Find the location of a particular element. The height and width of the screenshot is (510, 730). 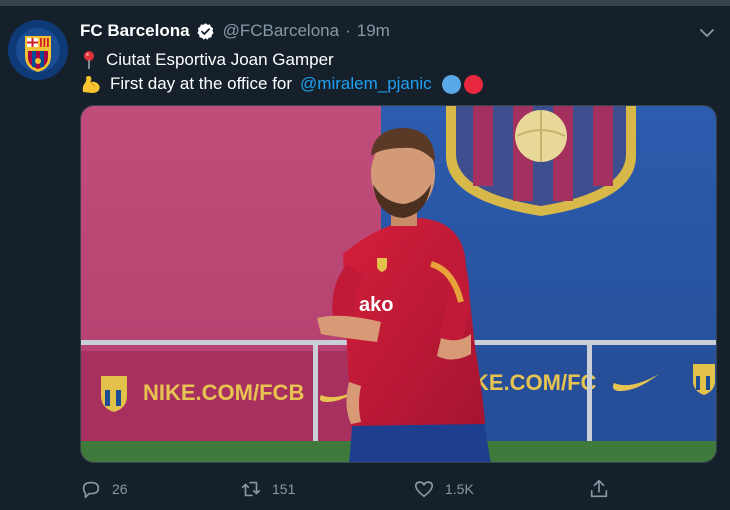

retweet-count: 151 is located at coordinates (284, 489).